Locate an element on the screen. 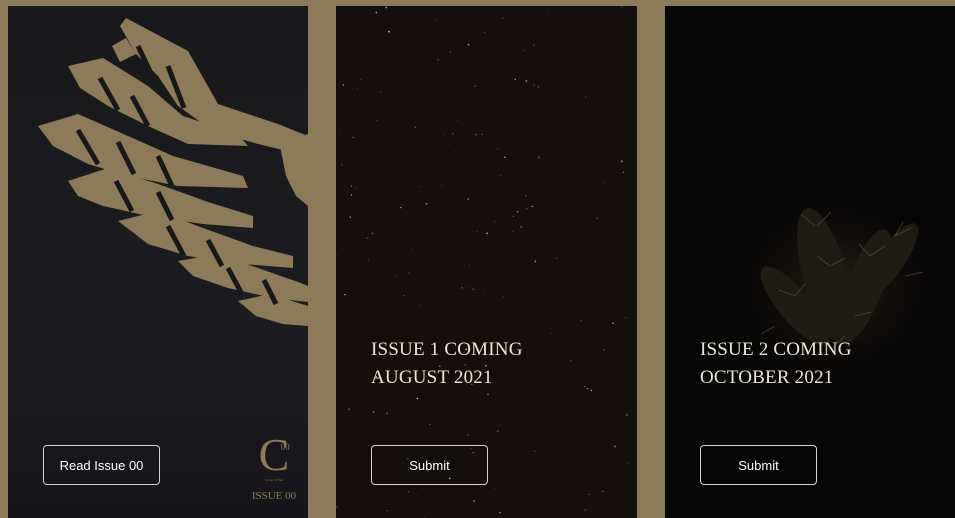 The height and width of the screenshot is (518, 955). issue-00-logo: C 00 A Cup Of Tea ISSUE 00 is located at coordinates (274, 467).